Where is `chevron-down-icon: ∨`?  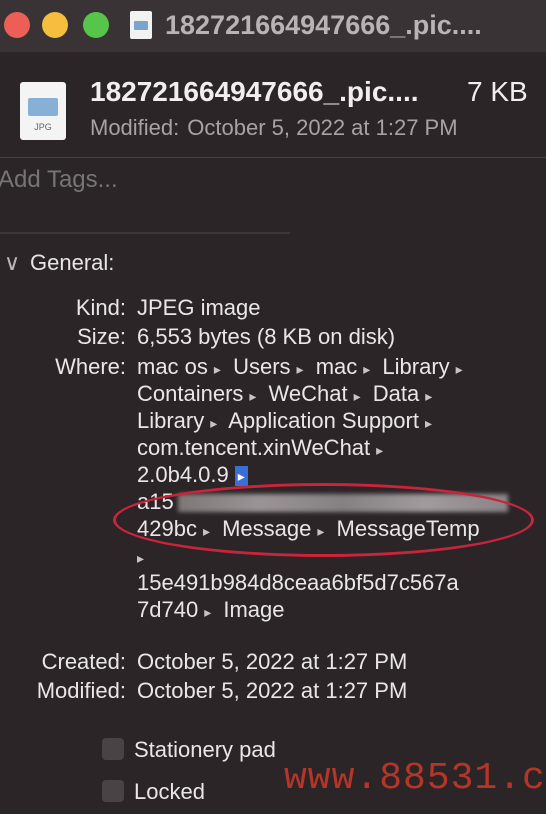 chevron-down-icon: ∨ is located at coordinates (12, 262).